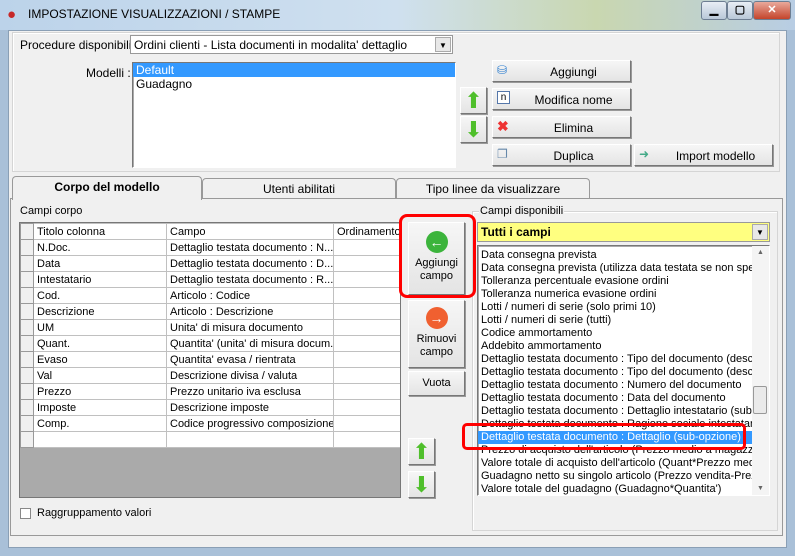  What do you see at coordinates (760, 252) in the screenshot?
I see `scroll-up-icon: ▲` at bounding box center [760, 252].